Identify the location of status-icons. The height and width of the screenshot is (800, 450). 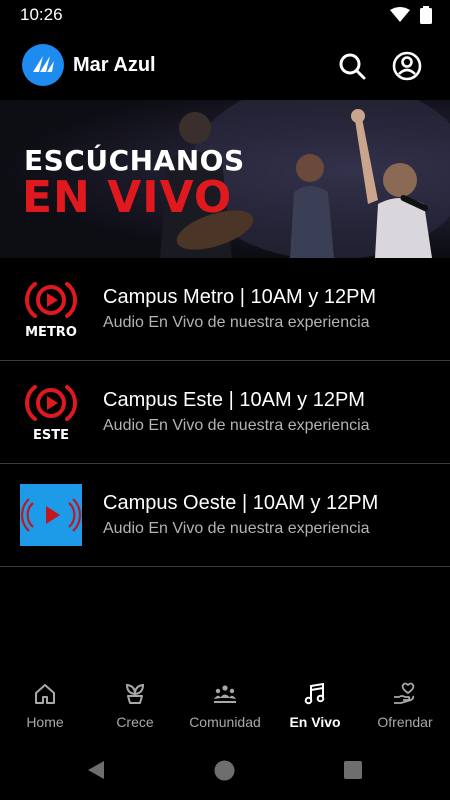
(411, 15).